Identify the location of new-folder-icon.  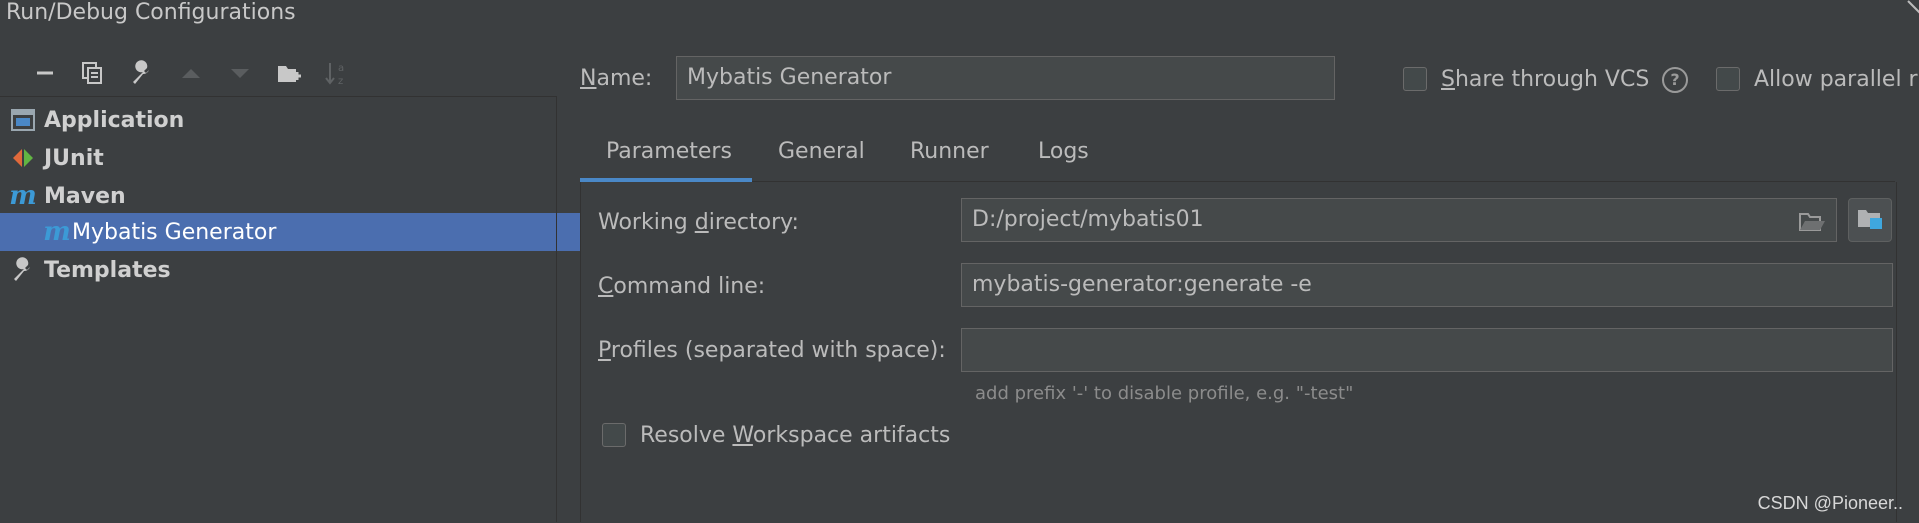
(289, 73).